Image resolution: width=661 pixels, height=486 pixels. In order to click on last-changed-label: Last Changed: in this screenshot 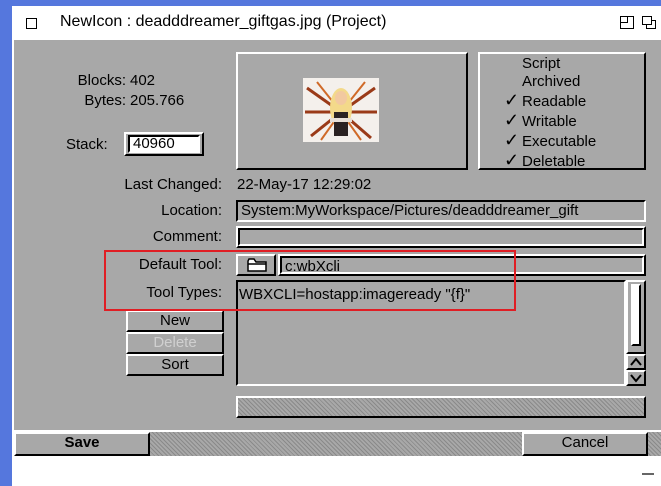, I will do `click(173, 184)`.